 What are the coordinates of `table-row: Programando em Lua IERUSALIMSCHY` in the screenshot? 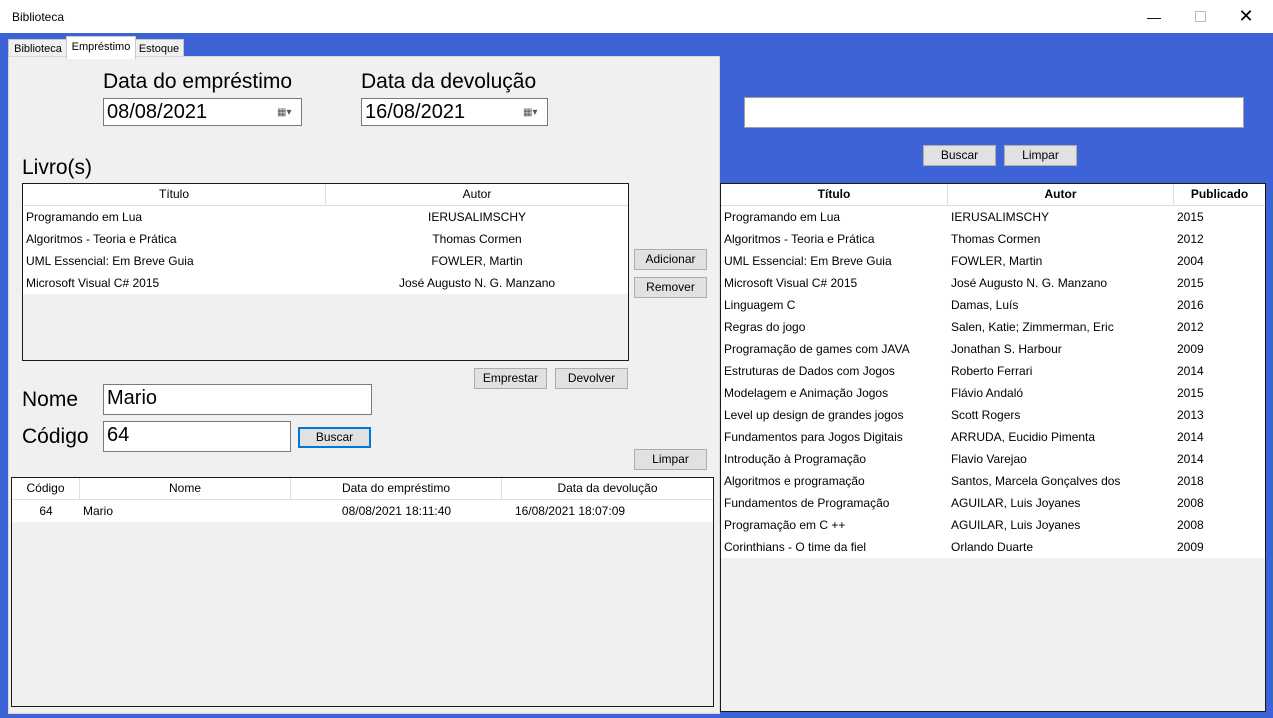 It's located at (325, 217).